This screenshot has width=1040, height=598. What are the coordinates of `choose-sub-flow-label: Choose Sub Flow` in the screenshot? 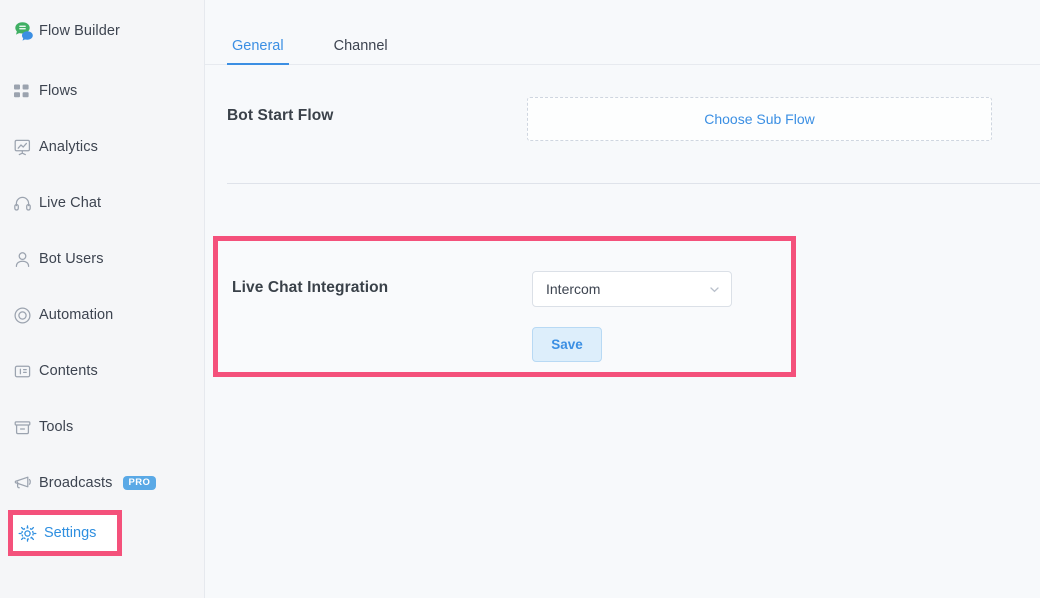 It's located at (759, 119).